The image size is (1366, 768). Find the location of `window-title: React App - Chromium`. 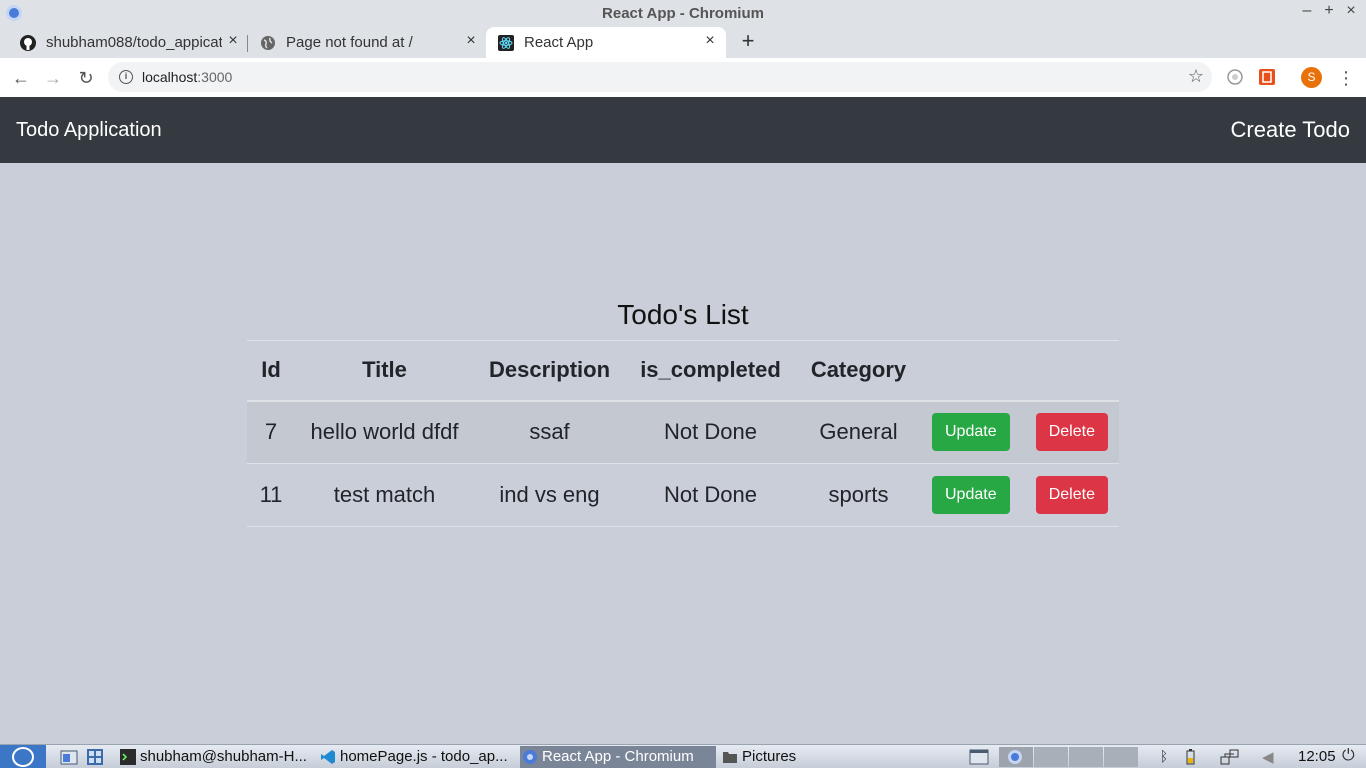

window-title: React App - Chromium is located at coordinates (683, 13).